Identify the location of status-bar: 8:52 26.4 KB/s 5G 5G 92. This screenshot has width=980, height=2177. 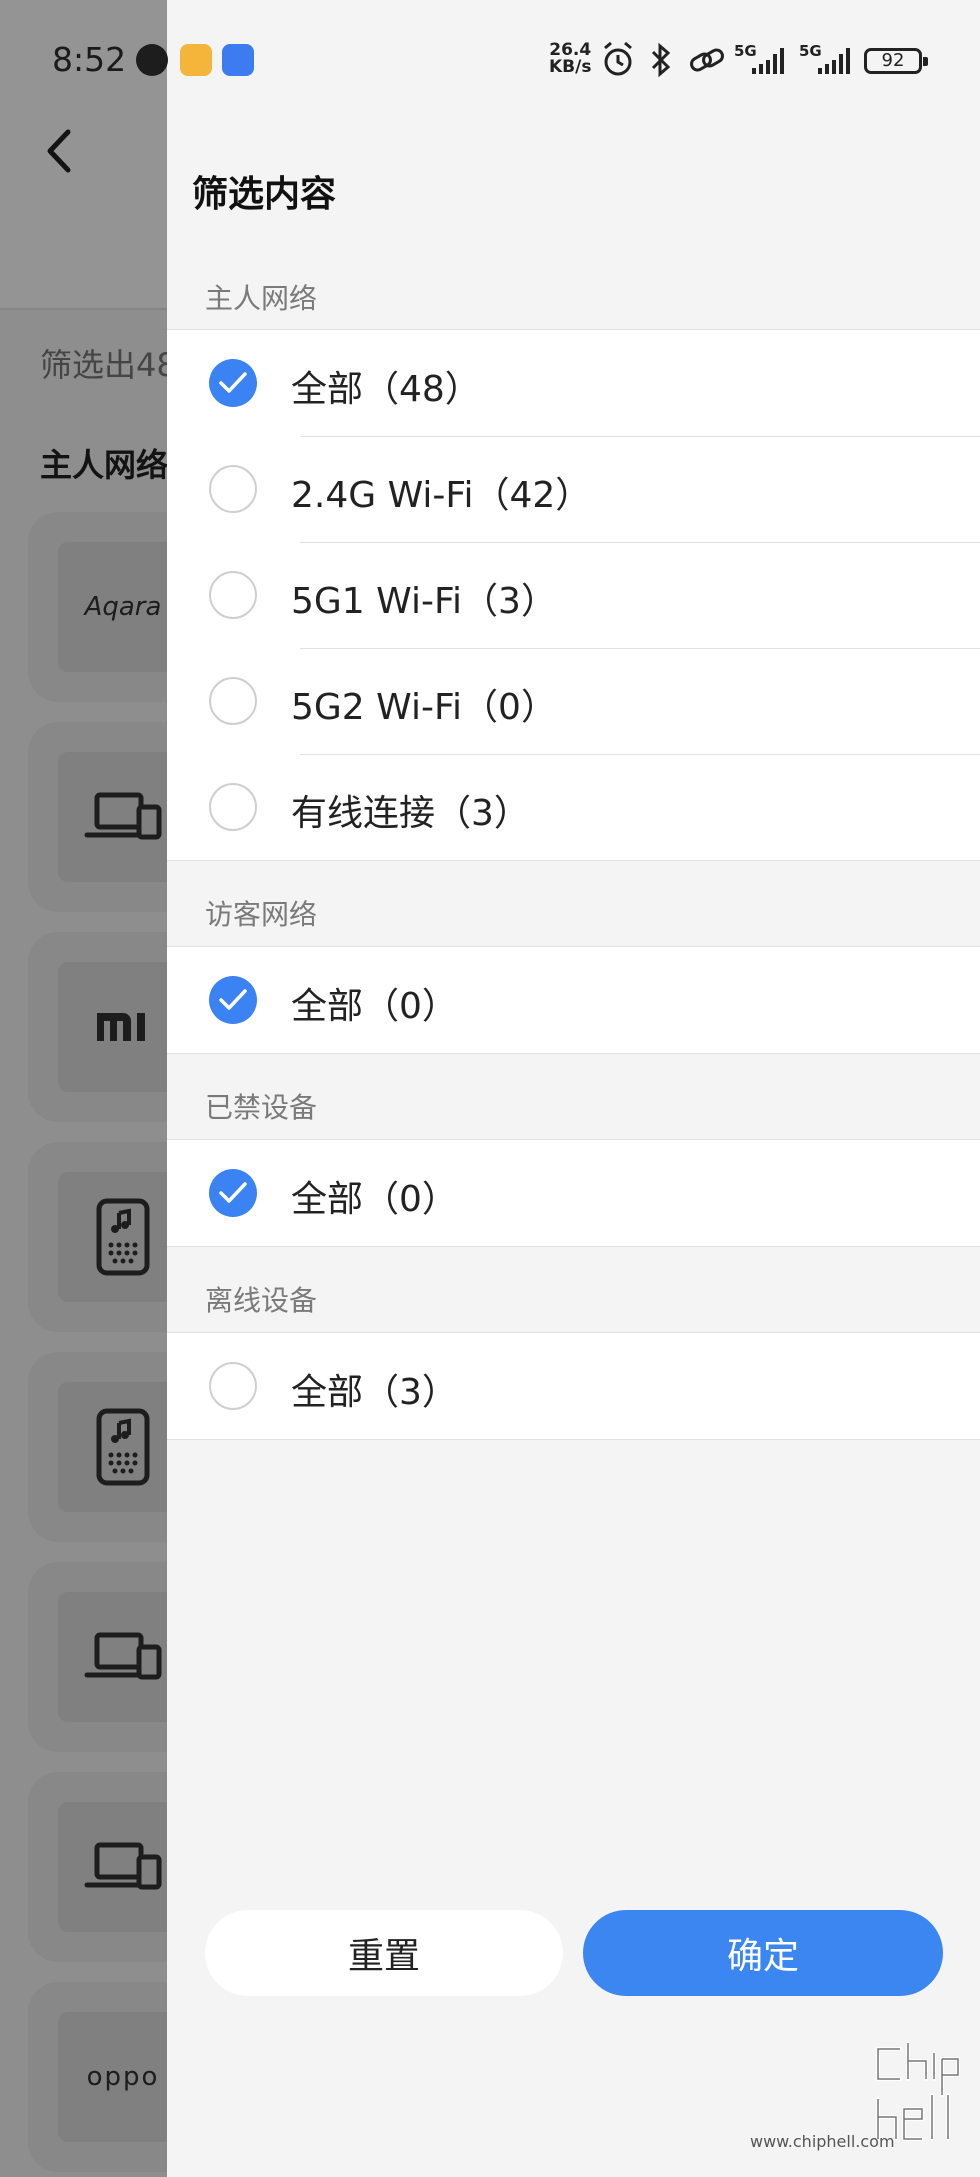
(490, 60).